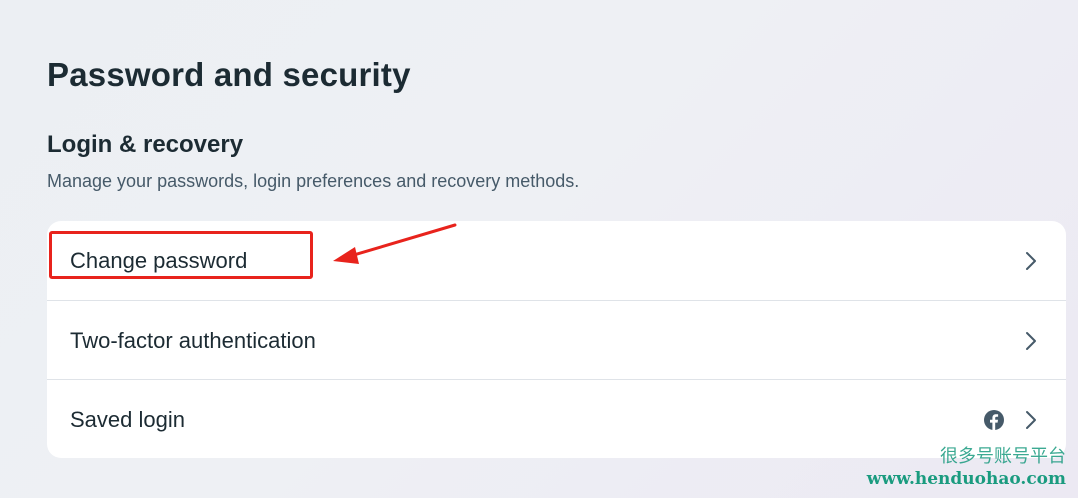 This screenshot has height=498, width=1078. What do you see at coordinates (966, 467) in the screenshot?
I see `watermark: 很多号账号平台 www.henduohao.com` at bounding box center [966, 467].